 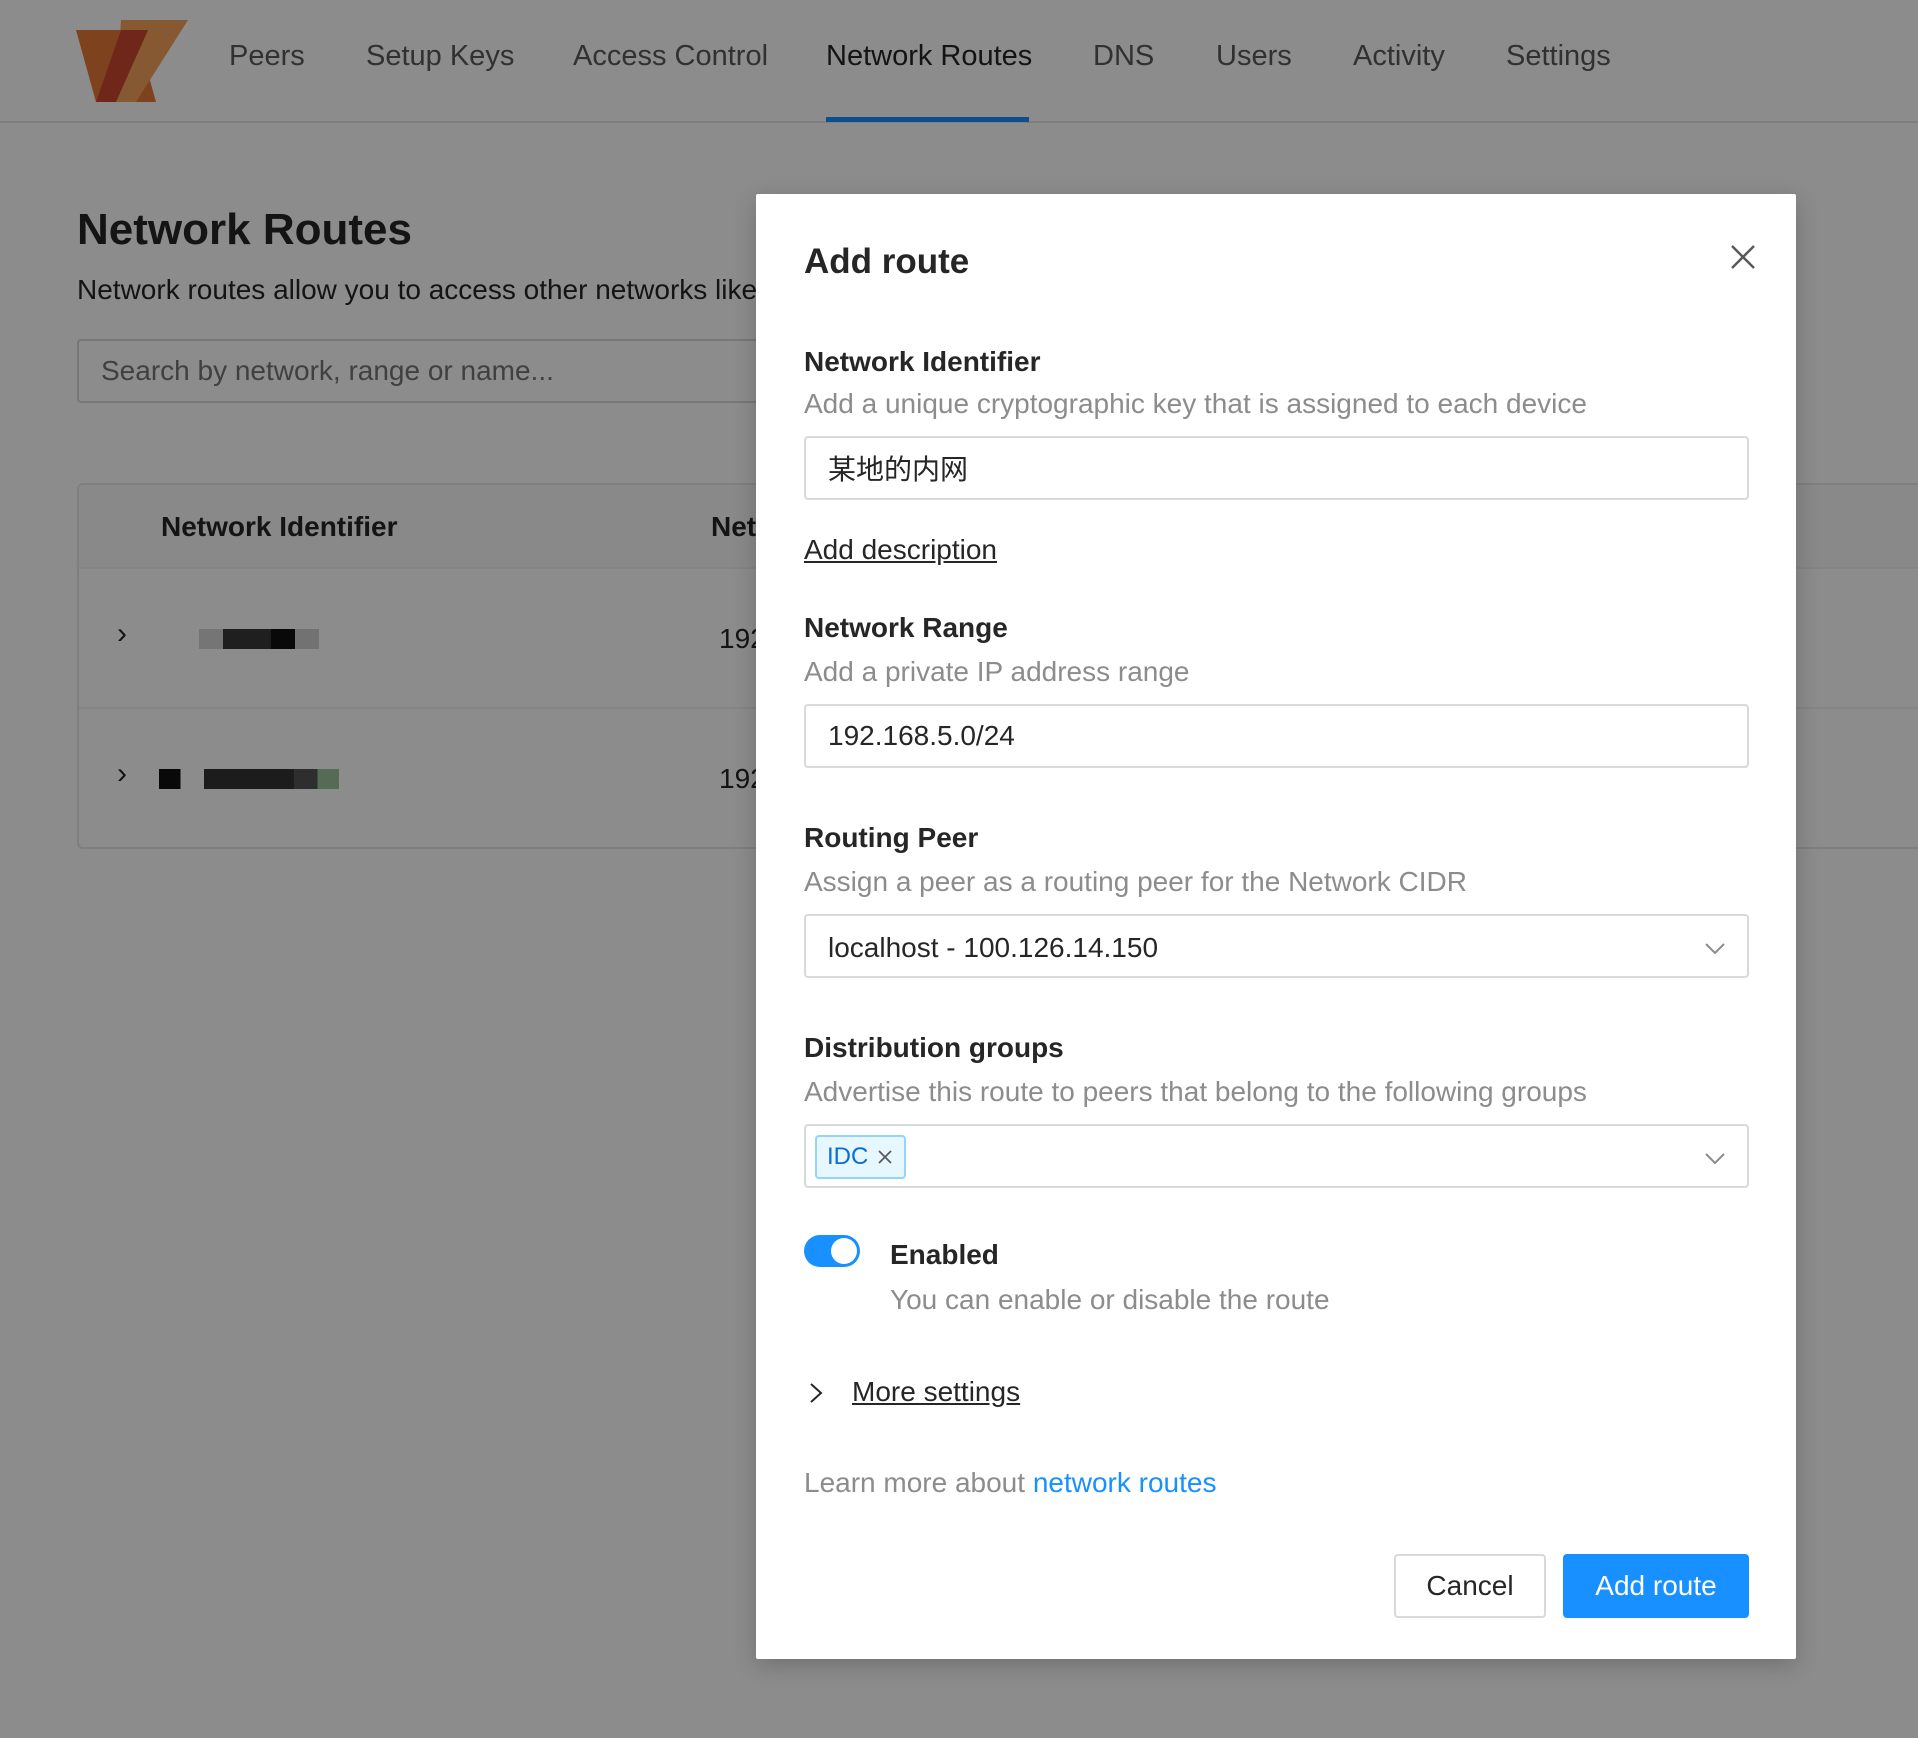 What do you see at coordinates (848, 1156) in the screenshot?
I see `group-tag-label: IDC` at bounding box center [848, 1156].